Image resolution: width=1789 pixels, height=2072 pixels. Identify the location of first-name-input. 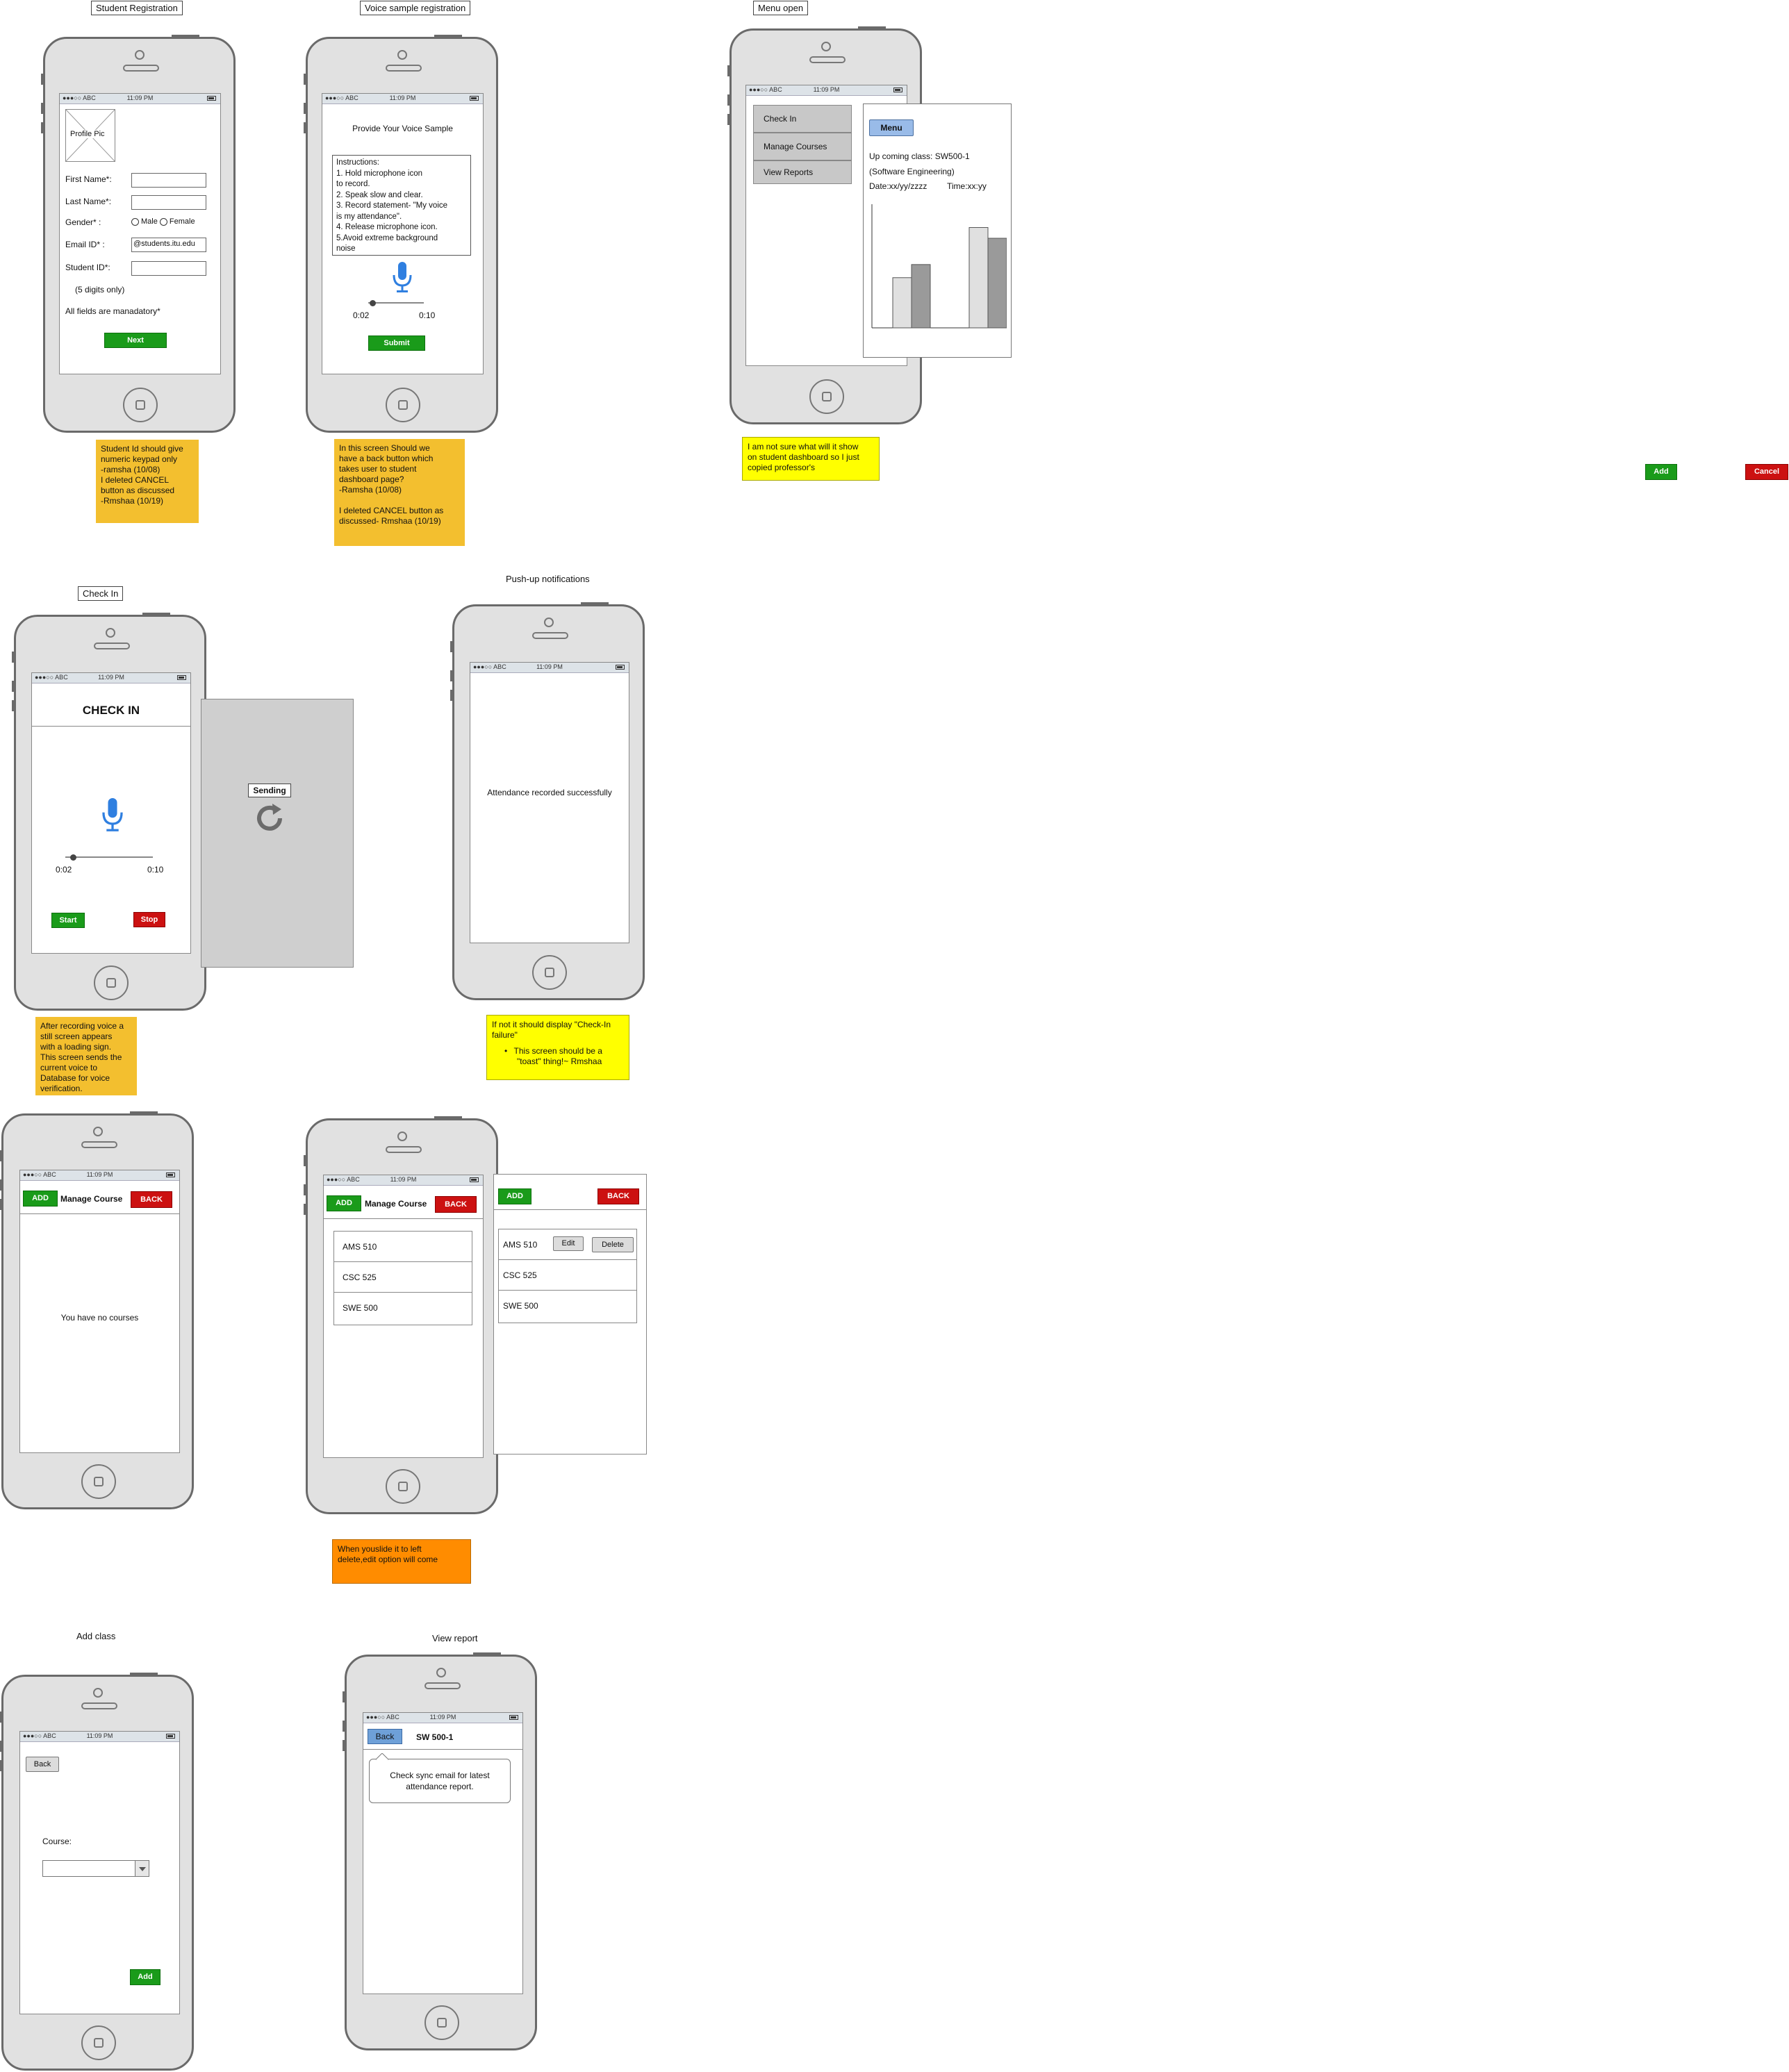
(168, 180).